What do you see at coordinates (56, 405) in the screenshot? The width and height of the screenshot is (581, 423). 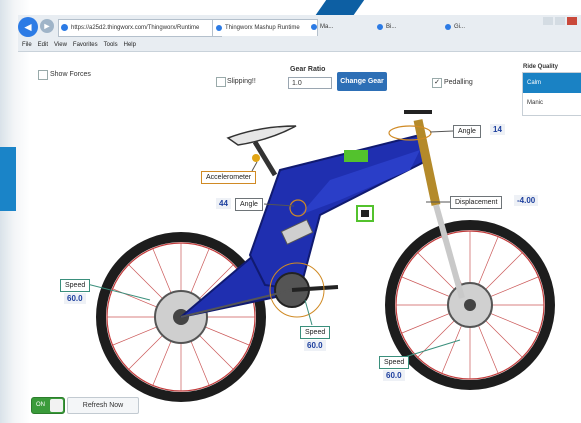 I see `toggle-knob` at bounding box center [56, 405].